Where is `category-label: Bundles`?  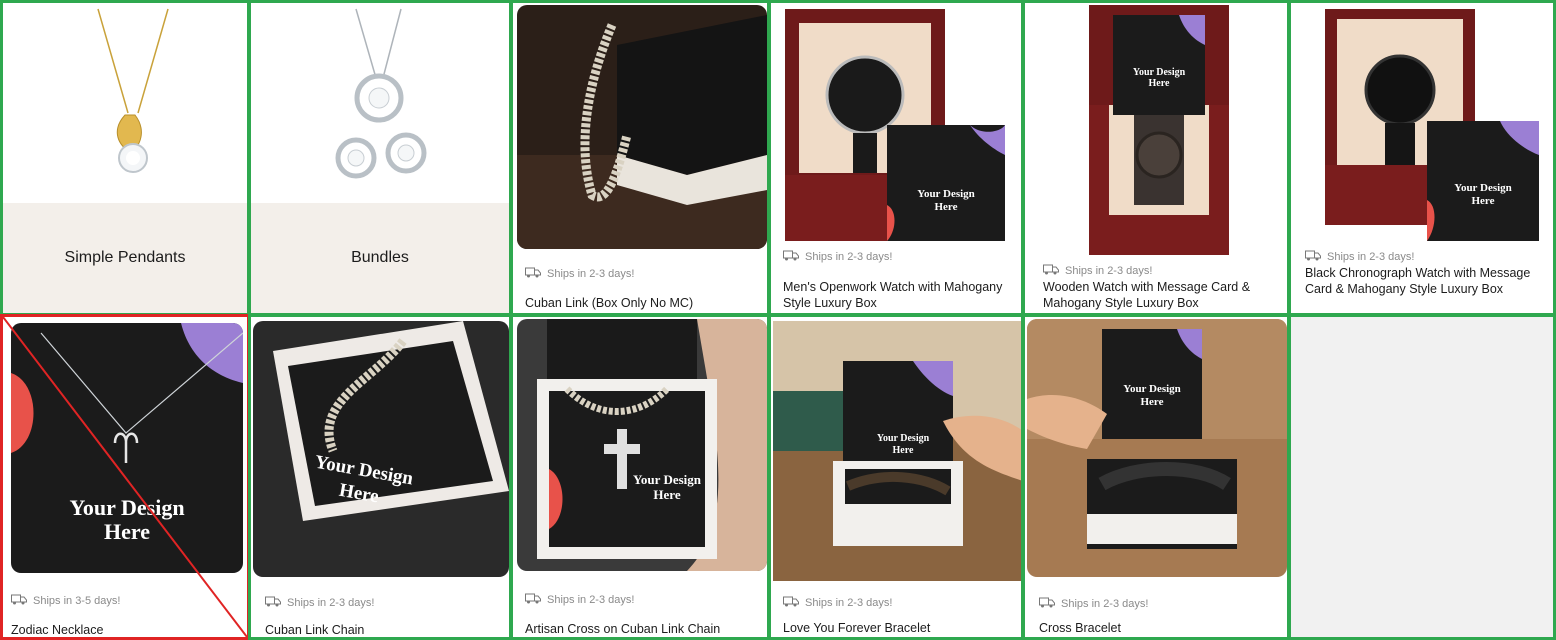 category-label: Bundles is located at coordinates (380, 257).